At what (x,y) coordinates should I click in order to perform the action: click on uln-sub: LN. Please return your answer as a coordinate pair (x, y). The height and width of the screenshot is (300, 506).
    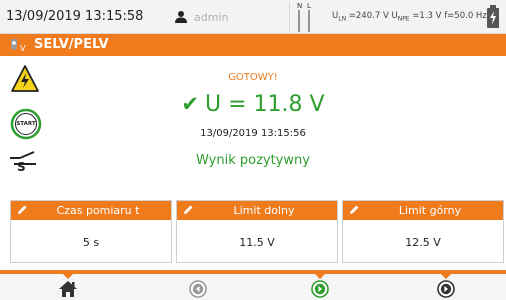
    Looking at the image, I should click on (342, 19).